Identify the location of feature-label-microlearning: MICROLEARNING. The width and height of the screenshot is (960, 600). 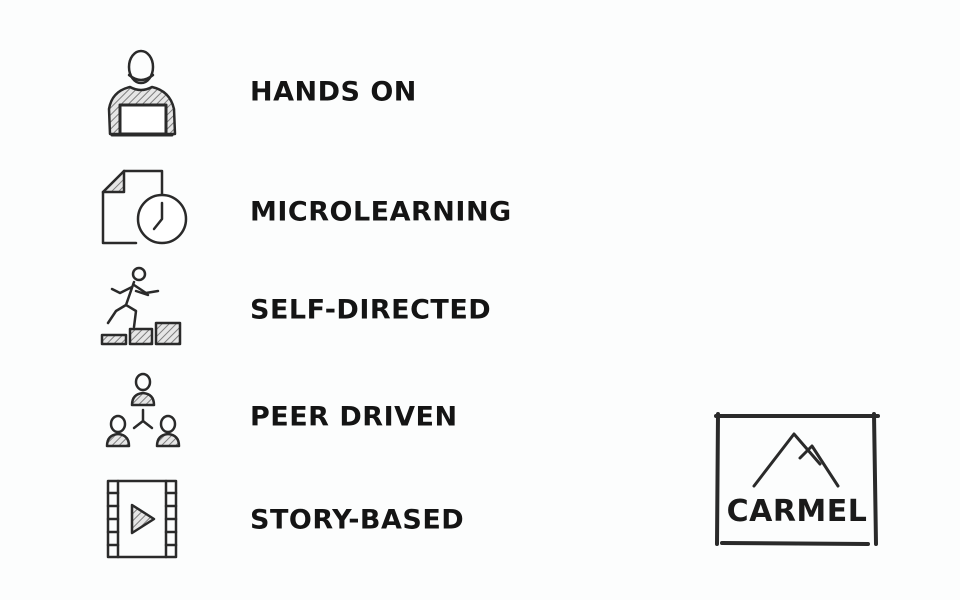
(381, 212).